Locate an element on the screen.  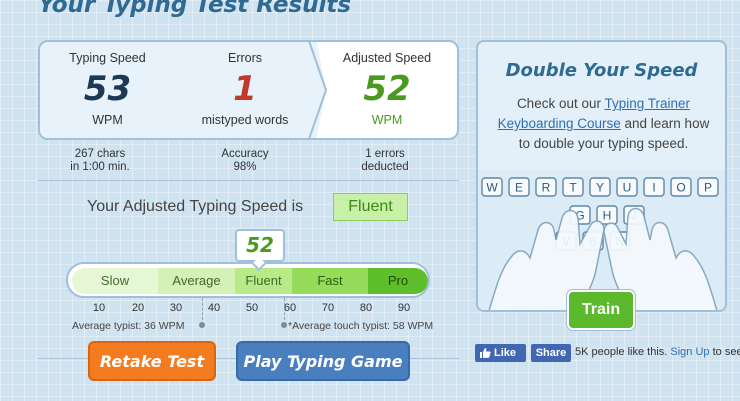
scale-tick: 50 is located at coordinates (252, 308).